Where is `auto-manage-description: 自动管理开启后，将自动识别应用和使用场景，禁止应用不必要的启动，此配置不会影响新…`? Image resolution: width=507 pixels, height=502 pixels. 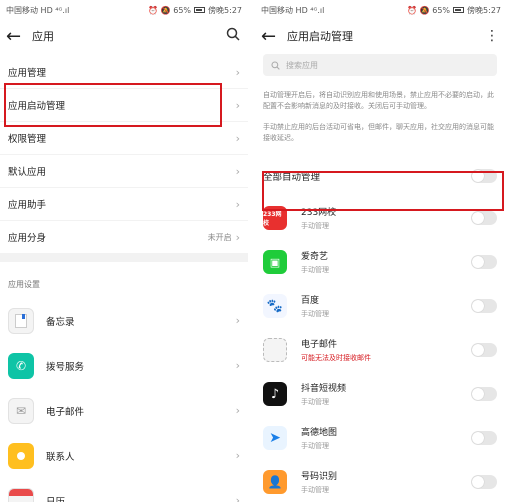 auto-manage-description: 自动管理开启后，将自动识别应用和使用场景，禁止应用不必要的启动，此配置不会影响新… is located at coordinates (378, 100).